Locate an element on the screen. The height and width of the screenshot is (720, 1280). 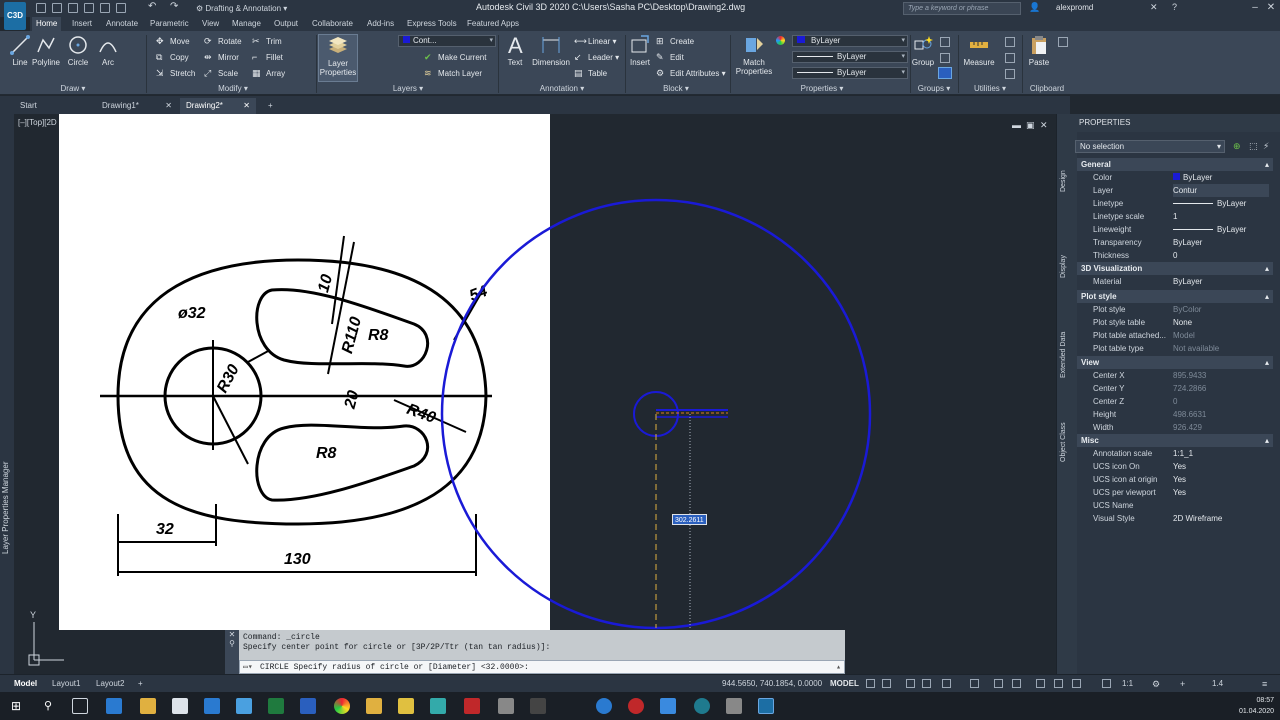
make-current-button: ✔ Make Current is located at coordinates (455, 57).